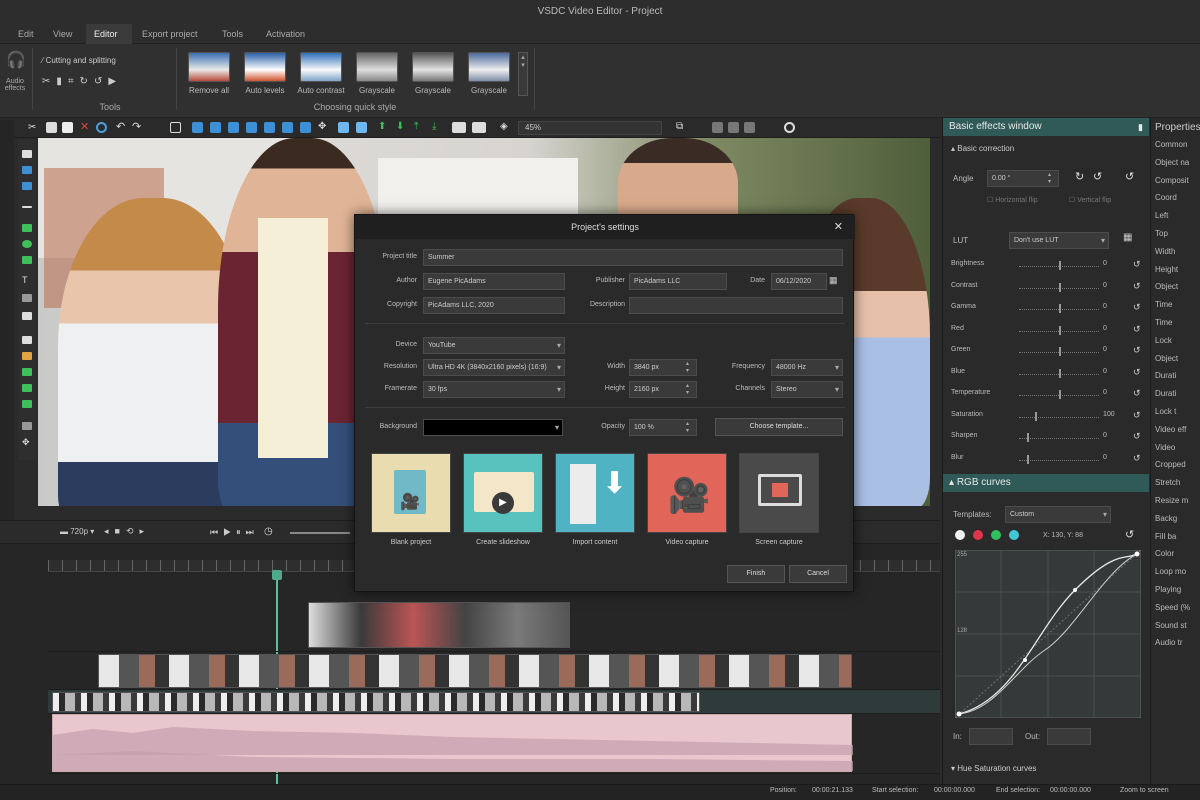  I want to click on counter-icon, so click(27, 404).